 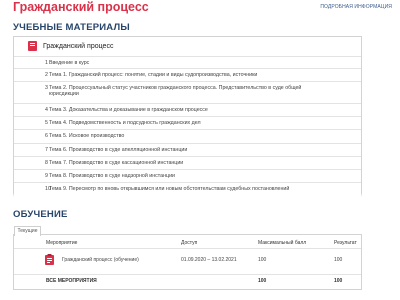 I want to click on total-label: ВСЕ МЕРОПРИЯТИЯ, so click(x=71, y=281).